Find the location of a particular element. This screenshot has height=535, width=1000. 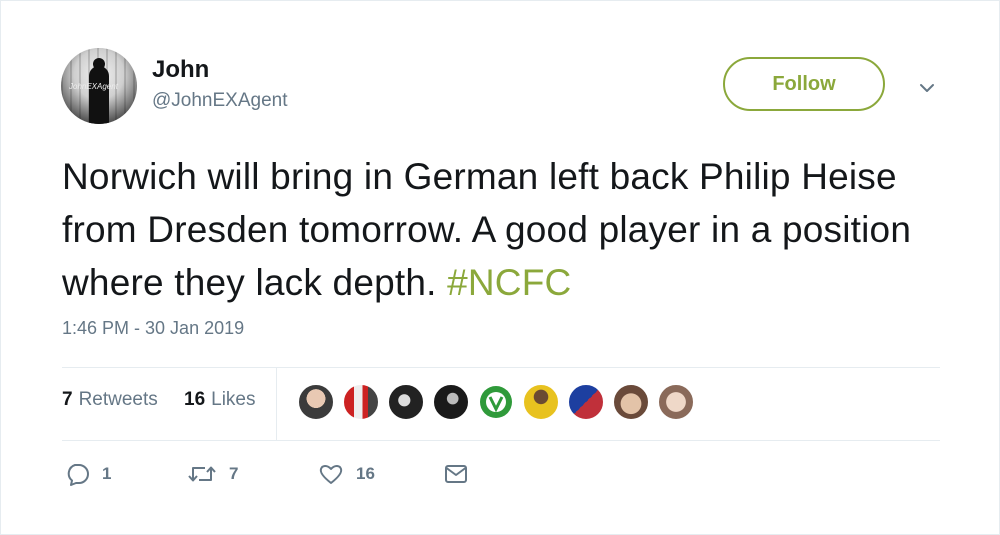

message-action is located at coordinates (456, 474).